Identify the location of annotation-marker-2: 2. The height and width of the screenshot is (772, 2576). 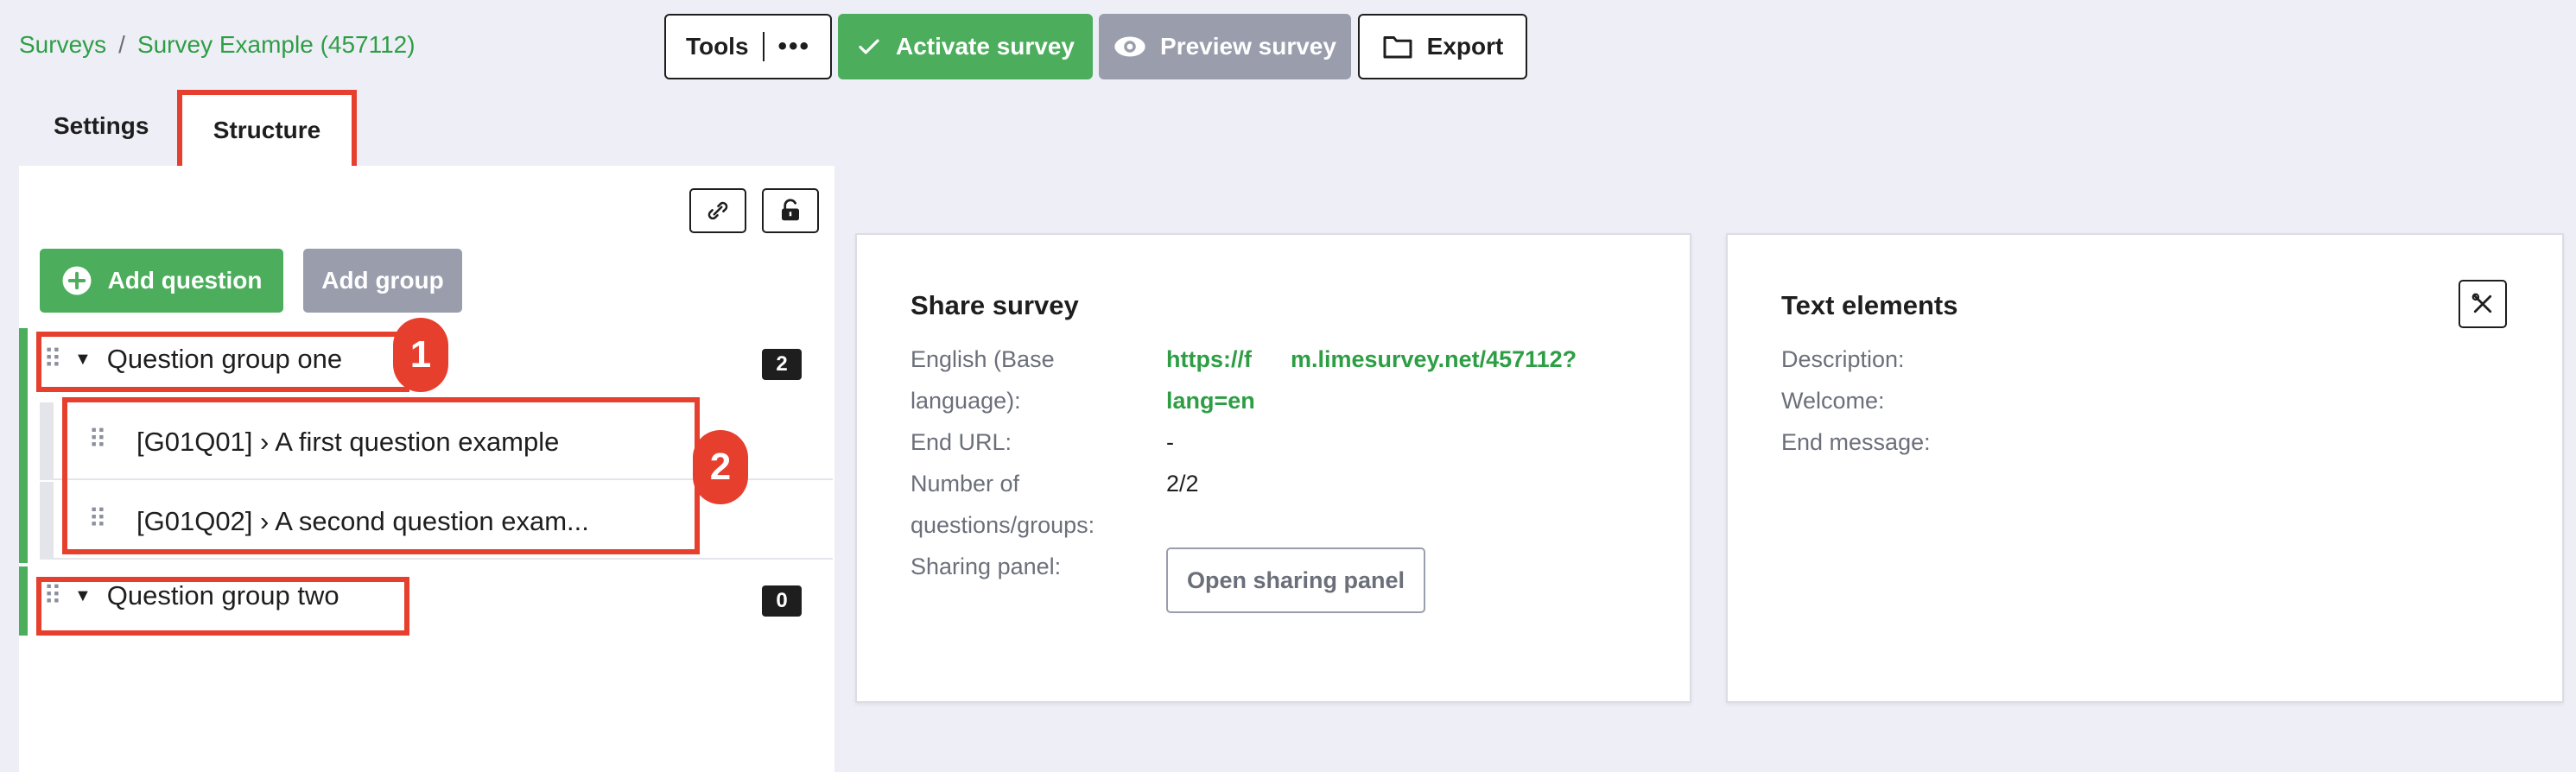
(720, 467).